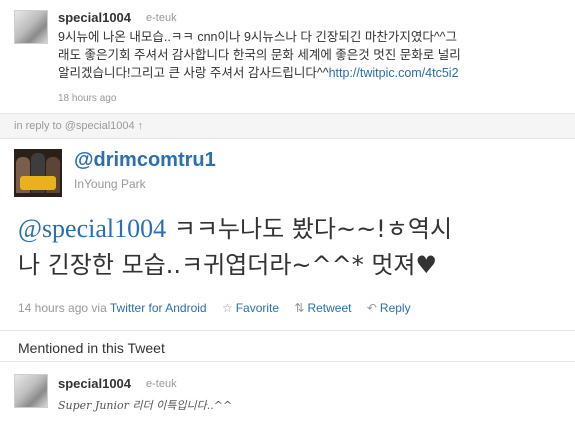 The width and height of the screenshot is (575, 442). Describe the element at coordinates (394, 73) in the screenshot. I see `twitpic-link: http://twitpic.com/4tc5i2` at that location.